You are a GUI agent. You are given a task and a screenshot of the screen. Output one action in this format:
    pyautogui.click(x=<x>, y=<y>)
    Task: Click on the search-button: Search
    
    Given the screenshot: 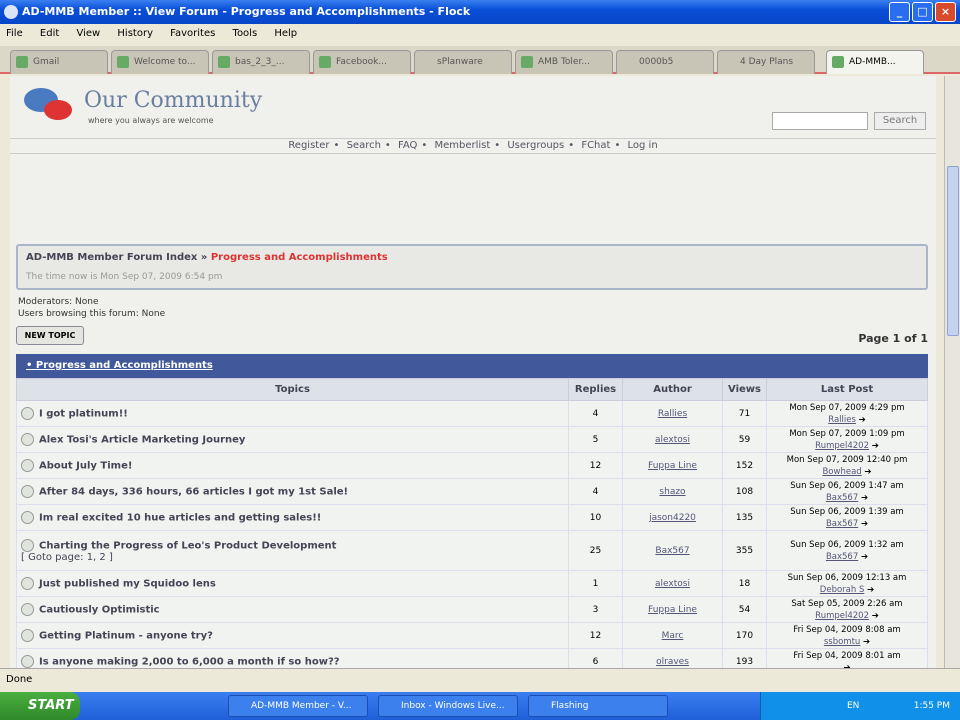 What is the action you would take?
    pyautogui.click(x=900, y=121)
    